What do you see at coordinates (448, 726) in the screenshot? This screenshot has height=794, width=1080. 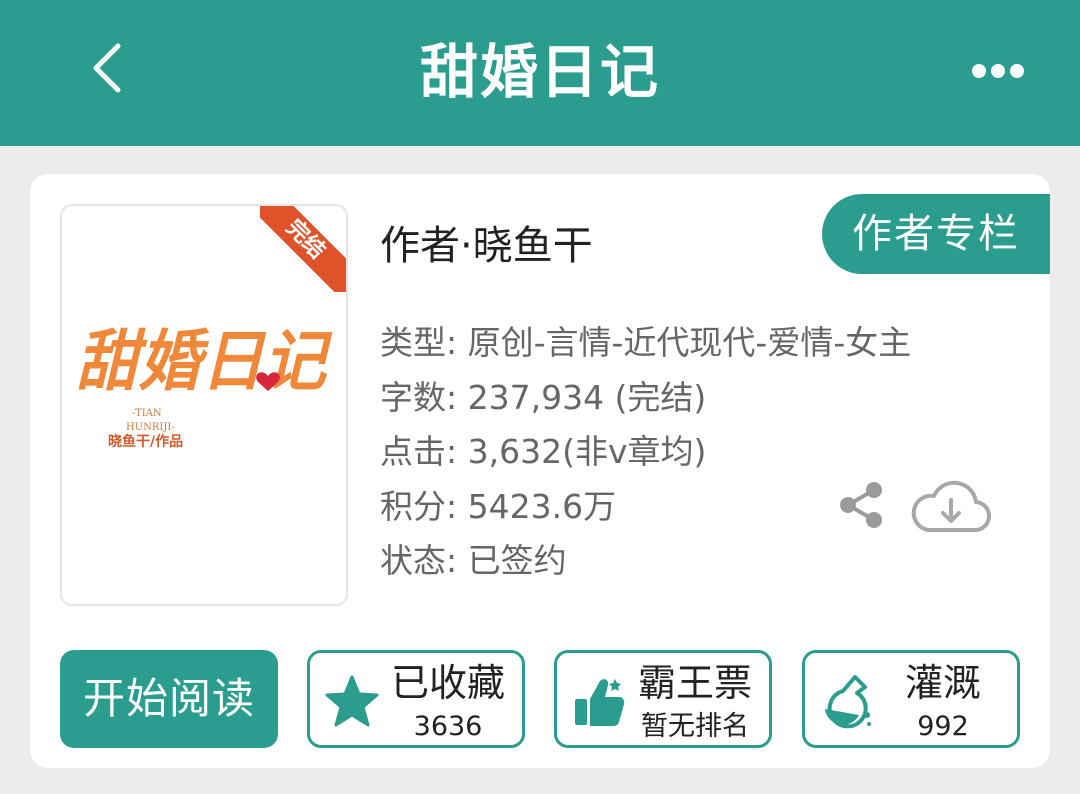 I see `favorite-count: 3636` at bounding box center [448, 726].